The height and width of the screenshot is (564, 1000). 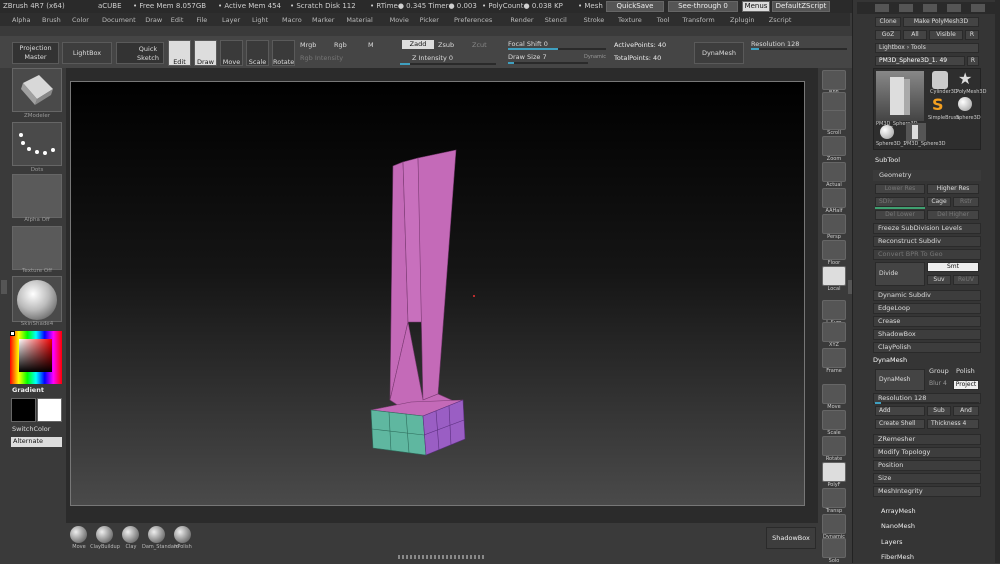 What do you see at coordinates (927, 439) in the screenshot?
I see `zremesher-header: ZRemesher` at bounding box center [927, 439].